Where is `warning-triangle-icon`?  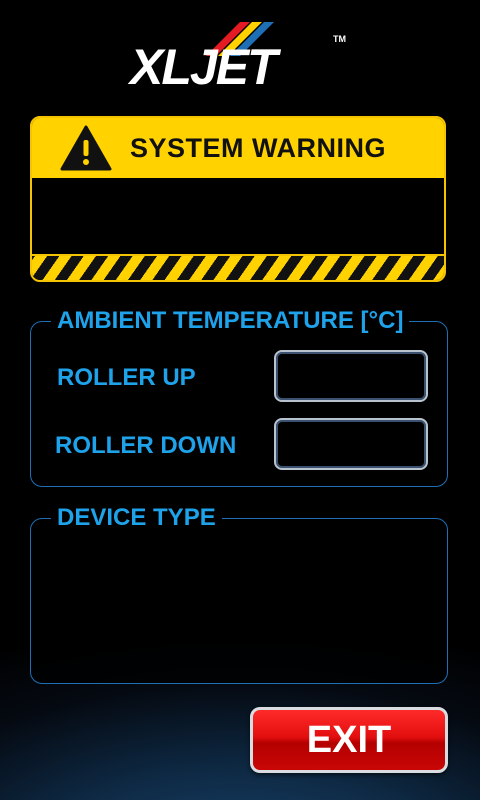 warning-triangle-icon is located at coordinates (86, 148).